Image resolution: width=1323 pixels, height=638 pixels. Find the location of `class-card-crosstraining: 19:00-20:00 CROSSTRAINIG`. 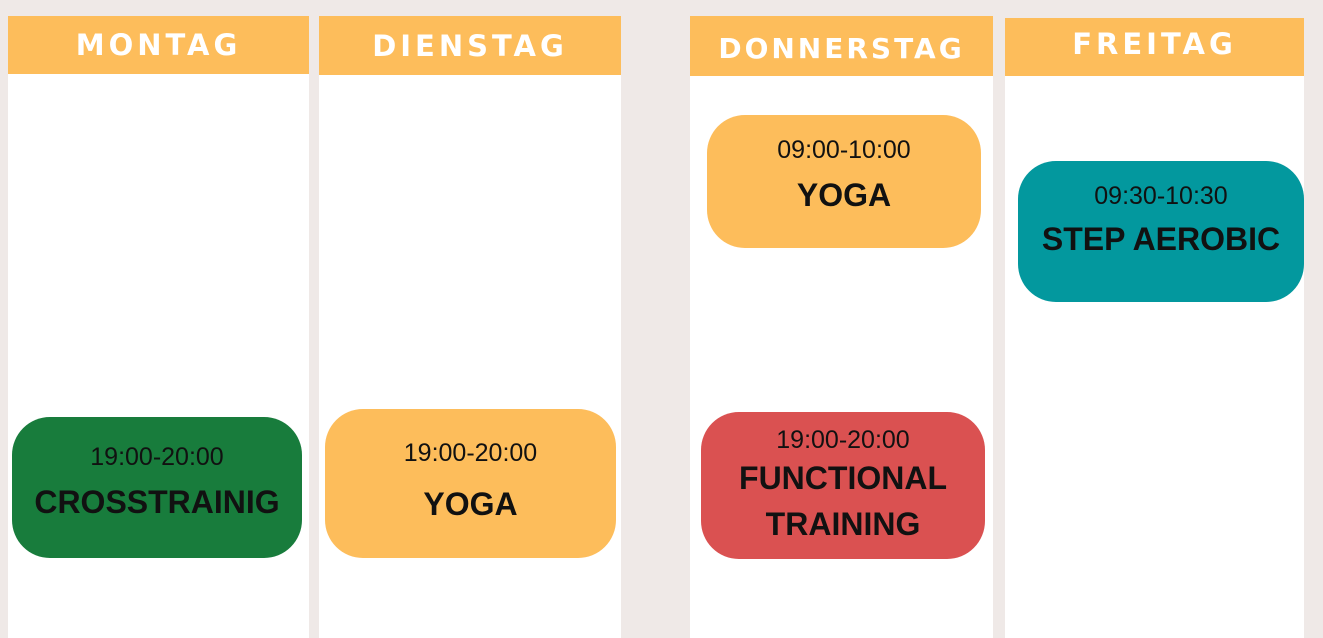

class-card-crosstraining: 19:00-20:00 CROSSTRAINIG is located at coordinates (157, 487).